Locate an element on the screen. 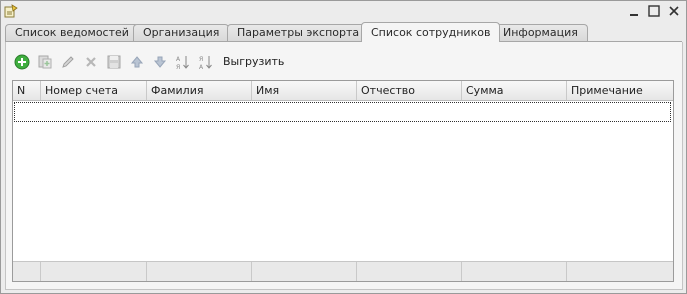  edit-icon is located at coordinates (68, 62).